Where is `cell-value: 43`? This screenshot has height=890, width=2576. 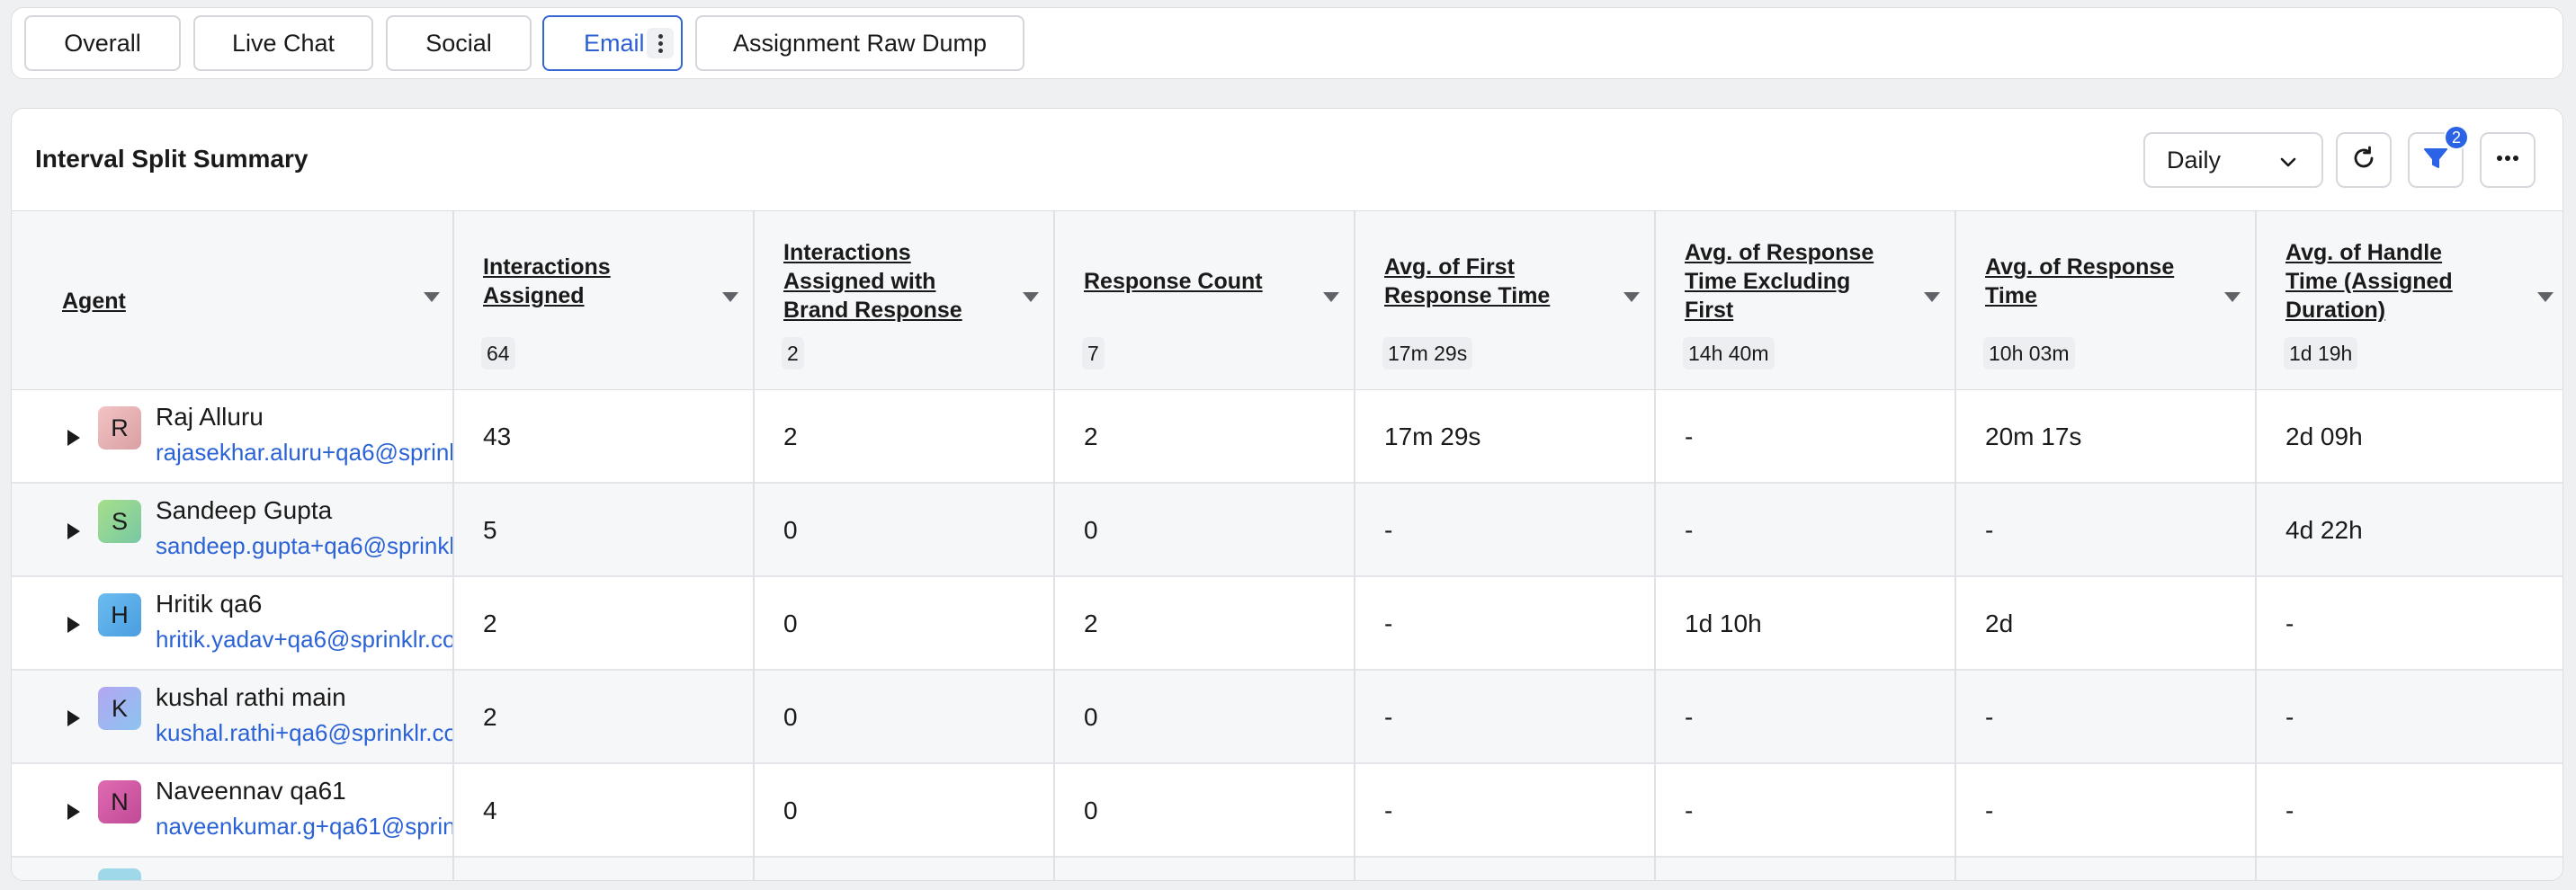
cell-value: 43 is located at coordinates (497, 436).